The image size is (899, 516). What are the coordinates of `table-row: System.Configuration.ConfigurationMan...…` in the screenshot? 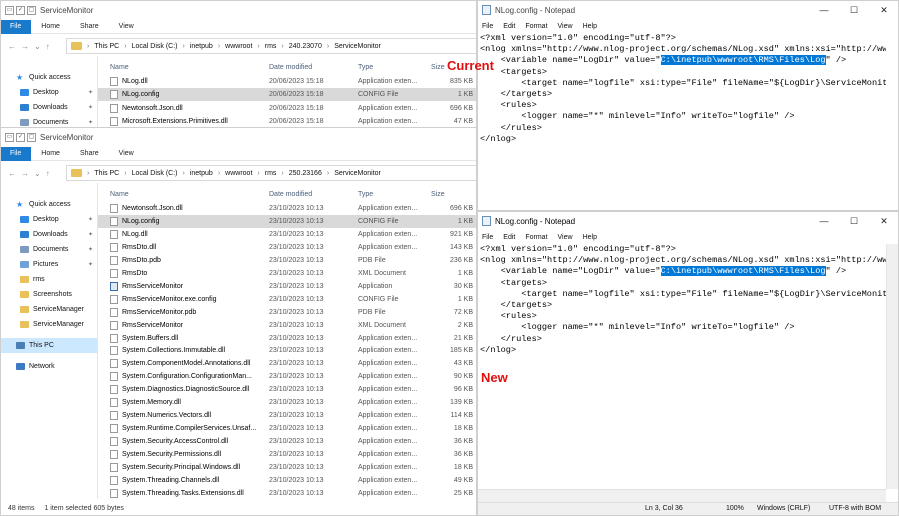 It's located at (287, 376).